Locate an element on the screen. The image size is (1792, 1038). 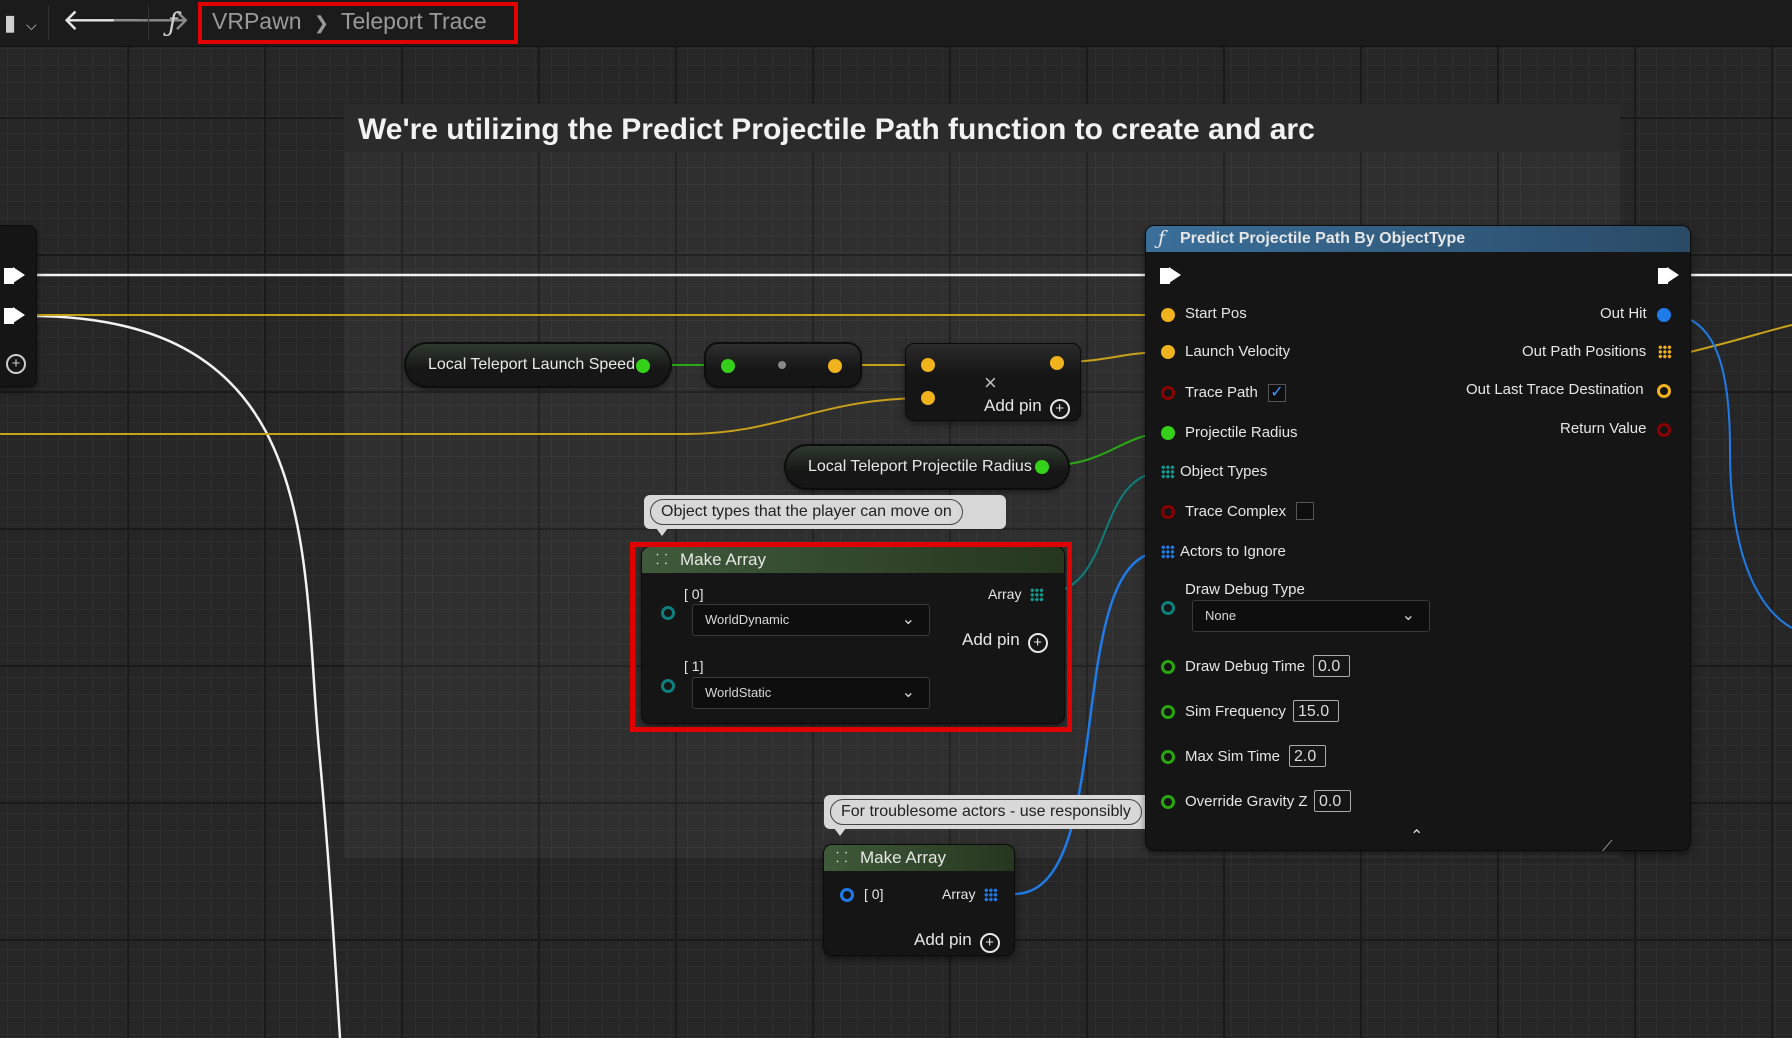
max-sim-time-pin is located at coordinates (1168, 757).